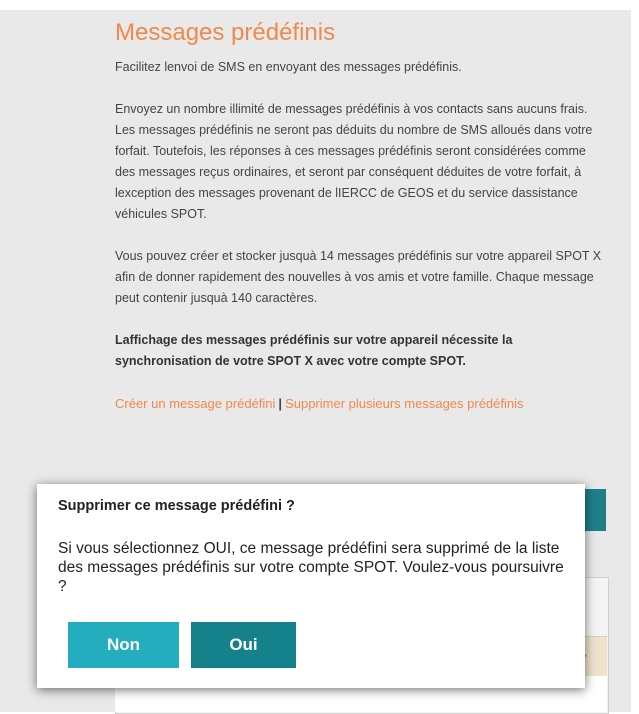 The image size is (639, 714). I want to click on yes-button: Oui, so click(243, 645).